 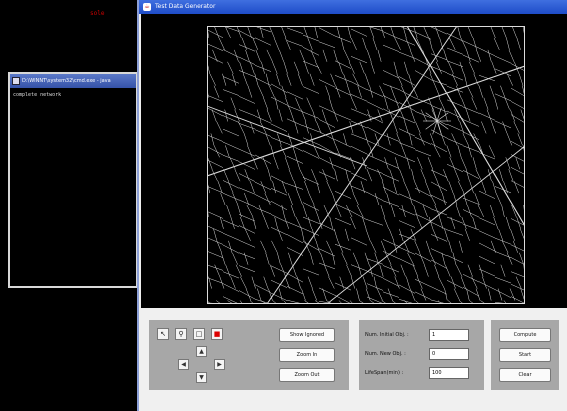 I want to click on select-box-icon: □, so click(x=199, y=334).